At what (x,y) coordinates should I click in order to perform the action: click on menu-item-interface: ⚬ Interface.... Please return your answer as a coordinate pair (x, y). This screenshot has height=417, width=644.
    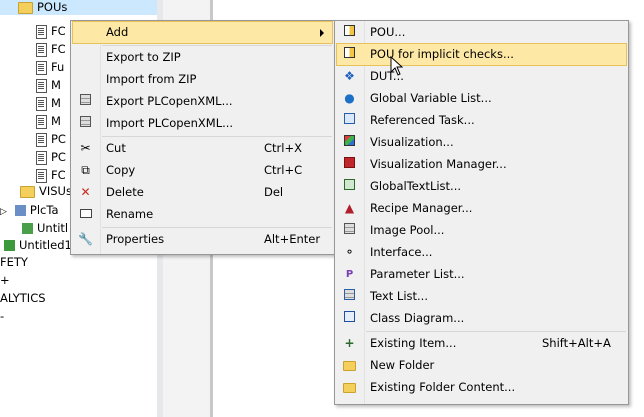
    Looking at the image, I should click on (481, 252).